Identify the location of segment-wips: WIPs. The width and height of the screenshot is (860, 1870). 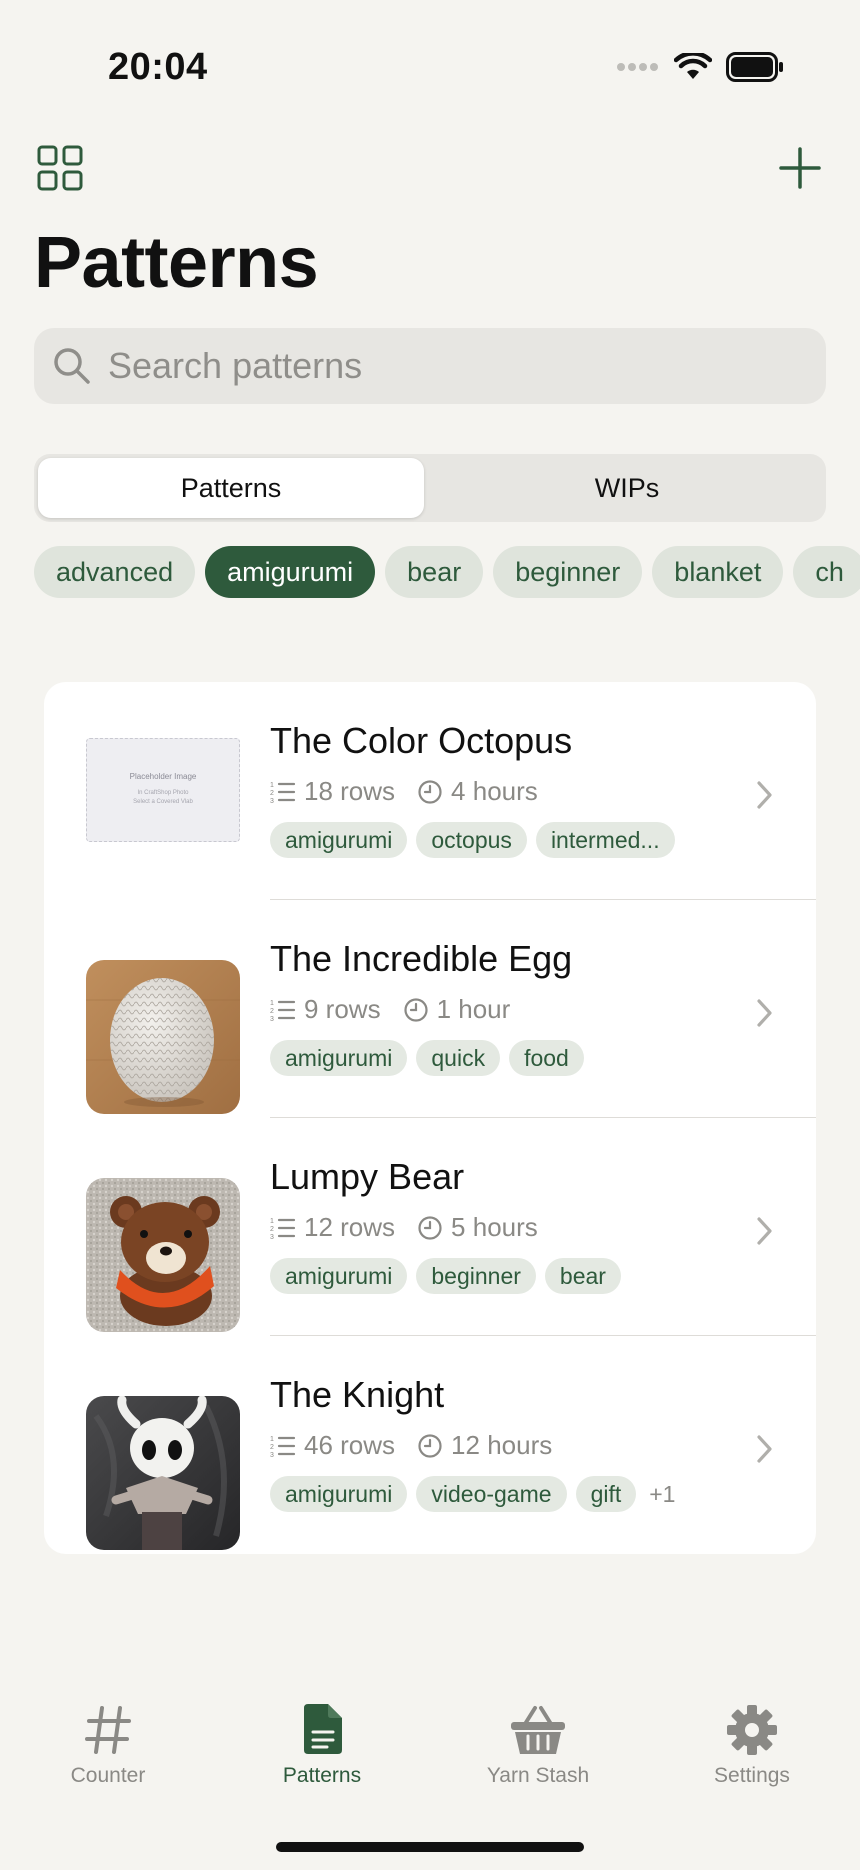
(627, 488).